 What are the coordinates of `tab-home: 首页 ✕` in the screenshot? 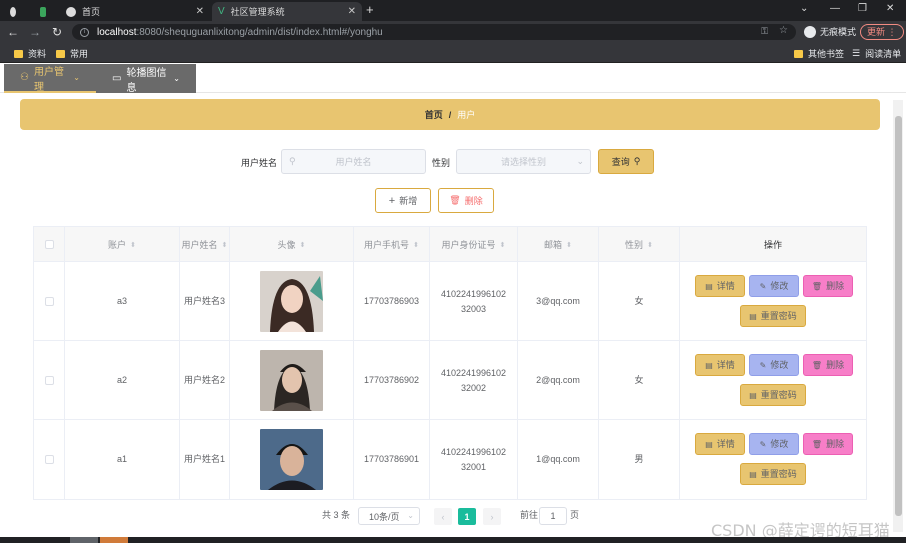 It's located at (135, 11).